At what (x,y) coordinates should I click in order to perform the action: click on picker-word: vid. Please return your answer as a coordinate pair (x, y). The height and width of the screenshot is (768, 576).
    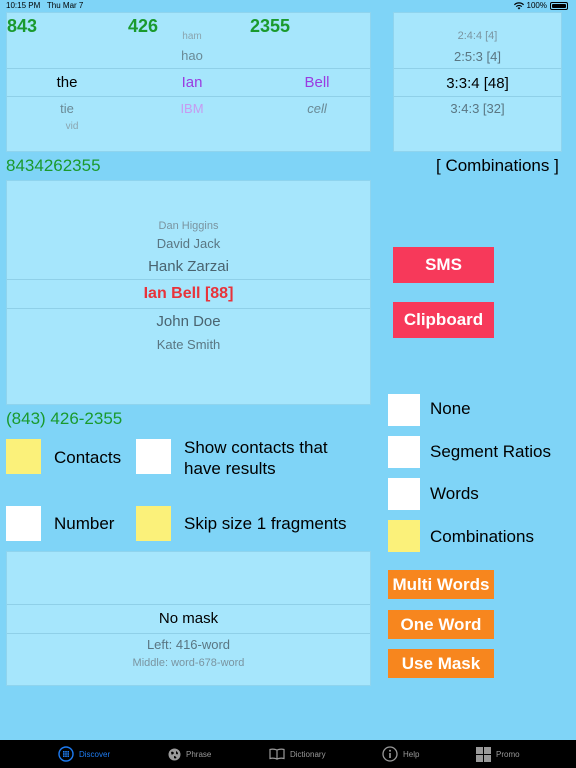
    Looking at the image, I should click on (72, 126).